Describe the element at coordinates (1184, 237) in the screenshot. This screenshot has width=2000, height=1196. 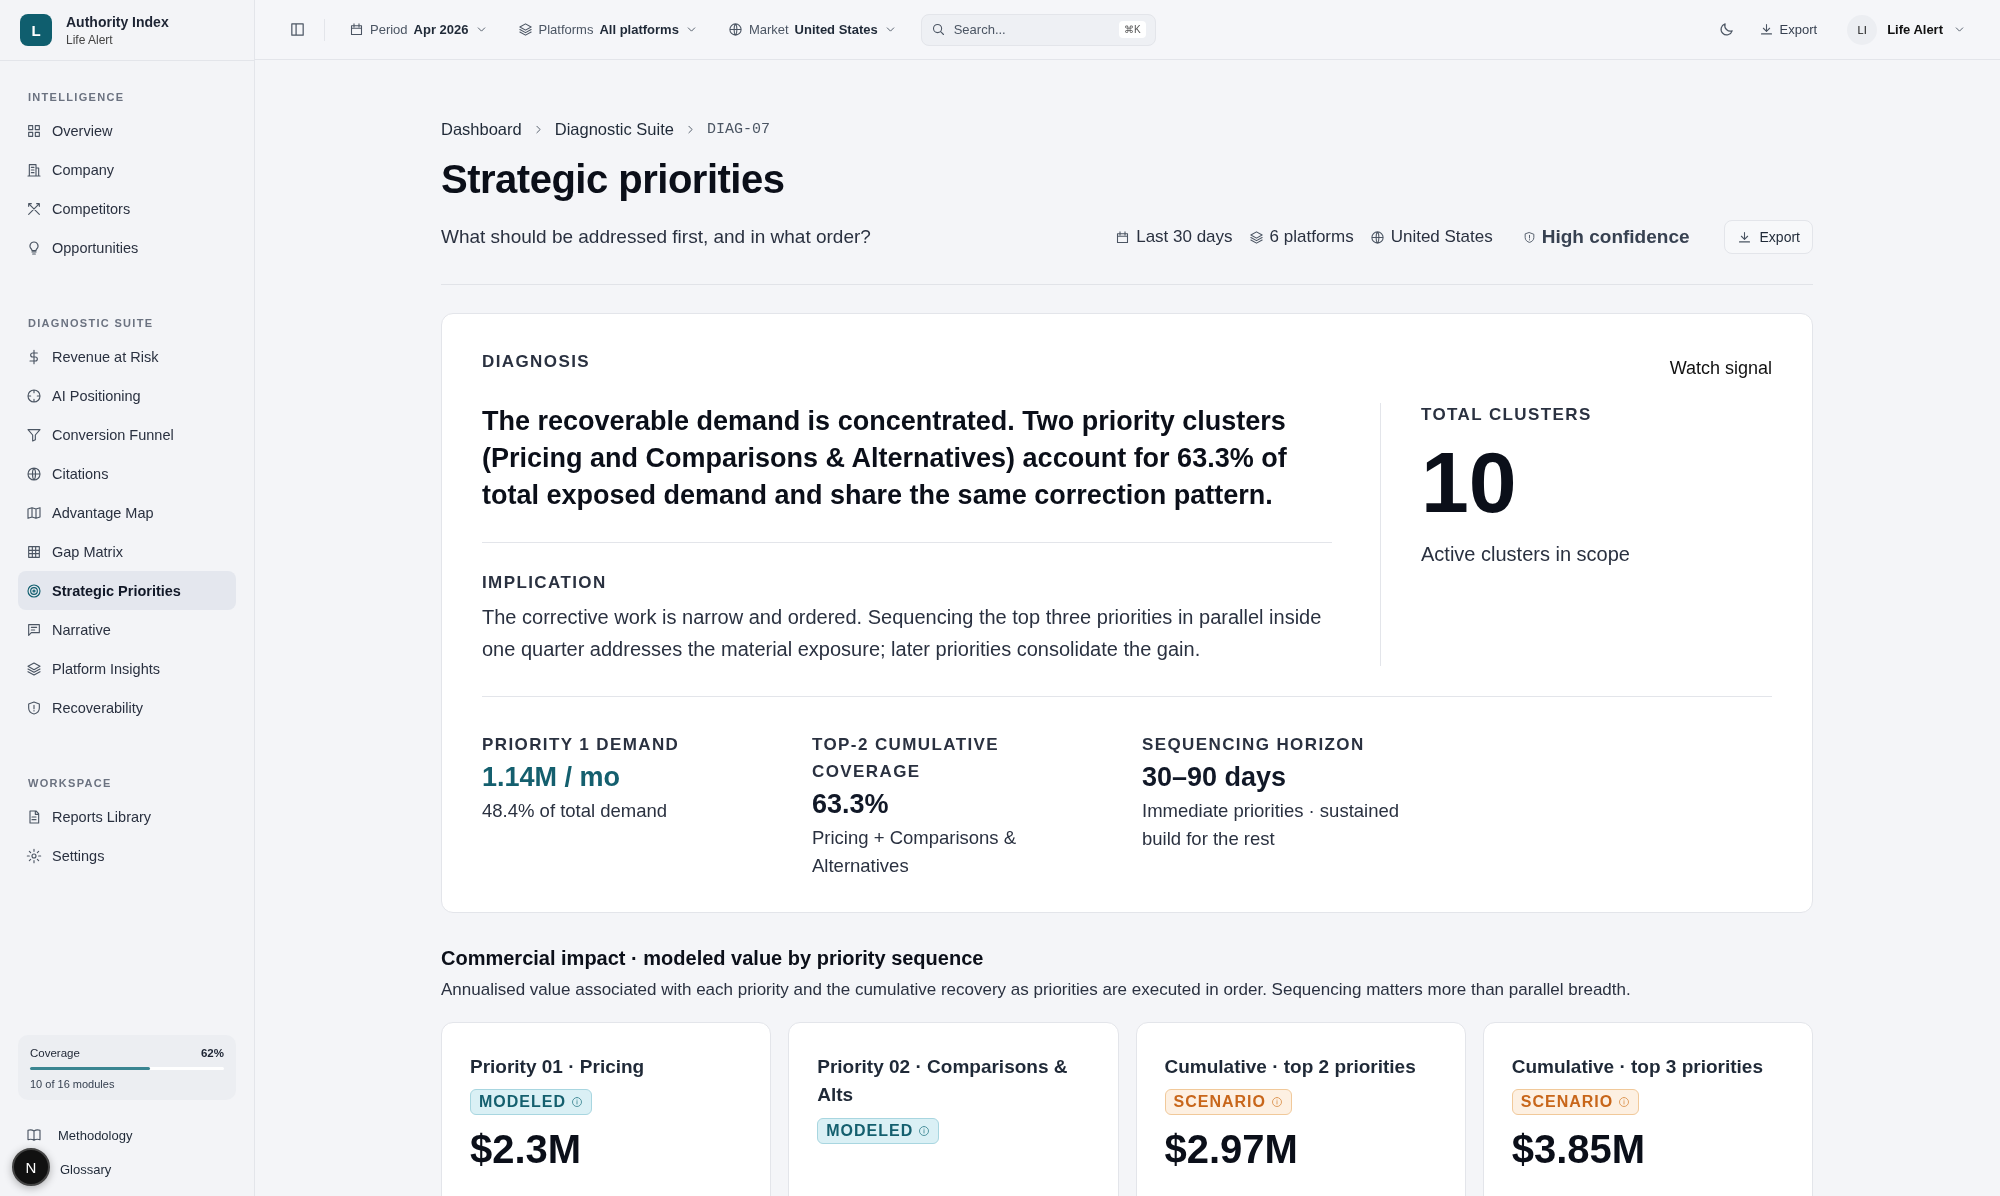
I see `meta-text: Last 30 days` at that location.